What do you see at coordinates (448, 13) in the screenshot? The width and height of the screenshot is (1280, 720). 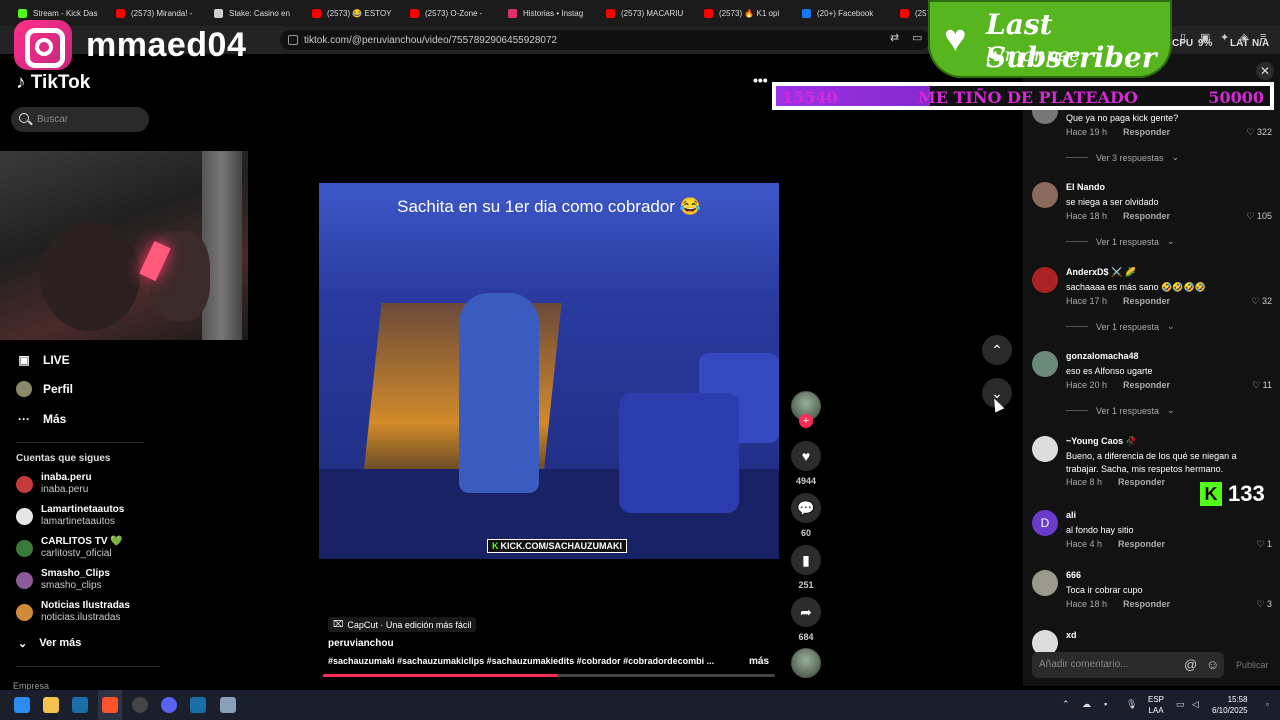 I see `browser-tab: (2573) O-Zone -` at bounding box center [448, 13].